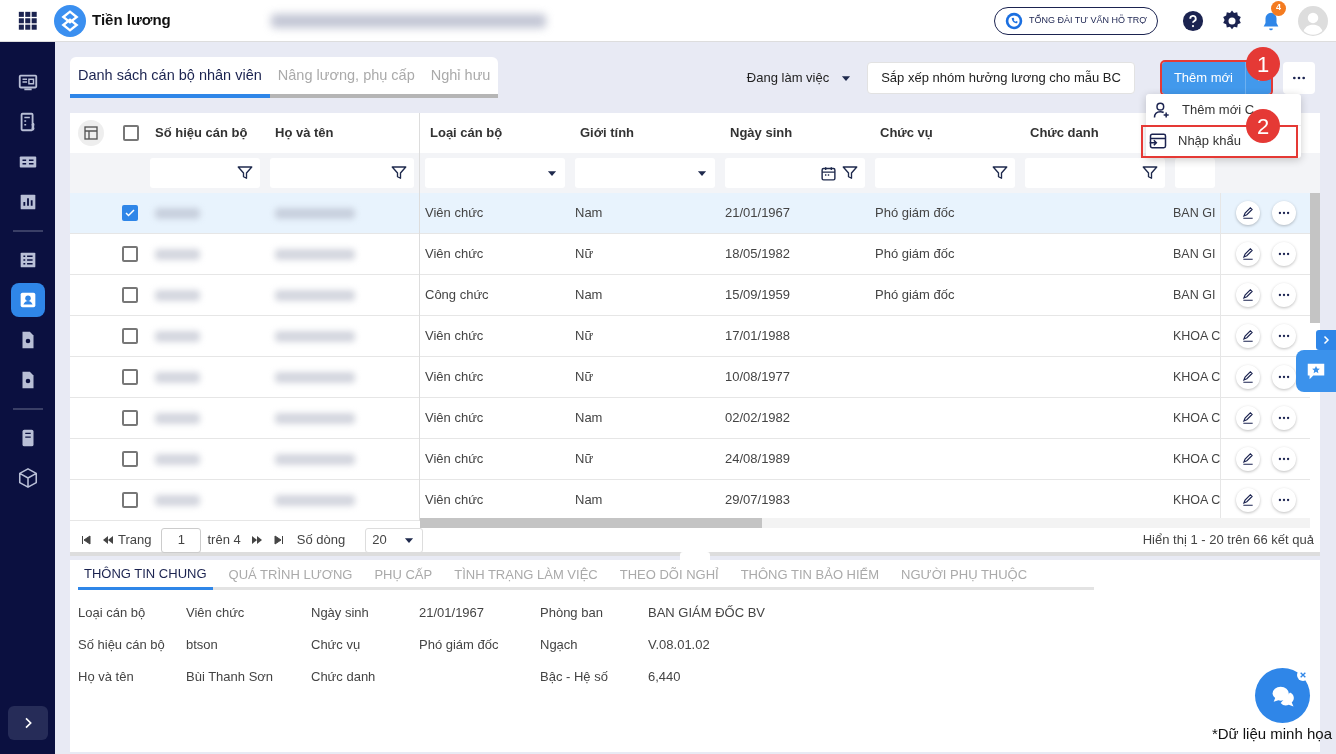  What do you see at coordinates (457, 295) in the screenshot?
I see `table-cell-text: Công chức` at bounding box center [457, 295].